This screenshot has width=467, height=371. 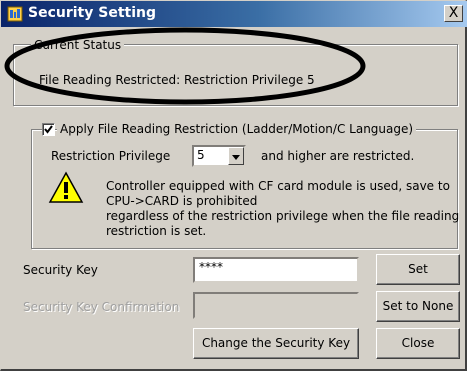 I want to click on chevron-down-icon, so click(x=236, y=157).